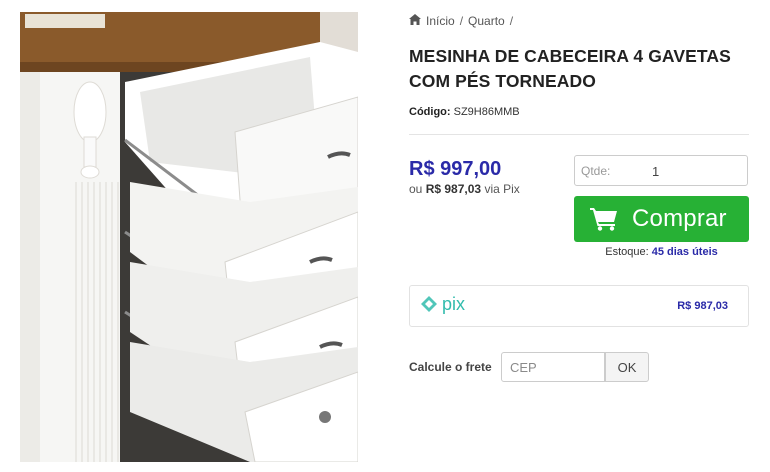  What do you see at coordinates (486, 112) in the screenshot?
I see `product-code-value: SZ9H86MMB` at bounding box center [486, 112].